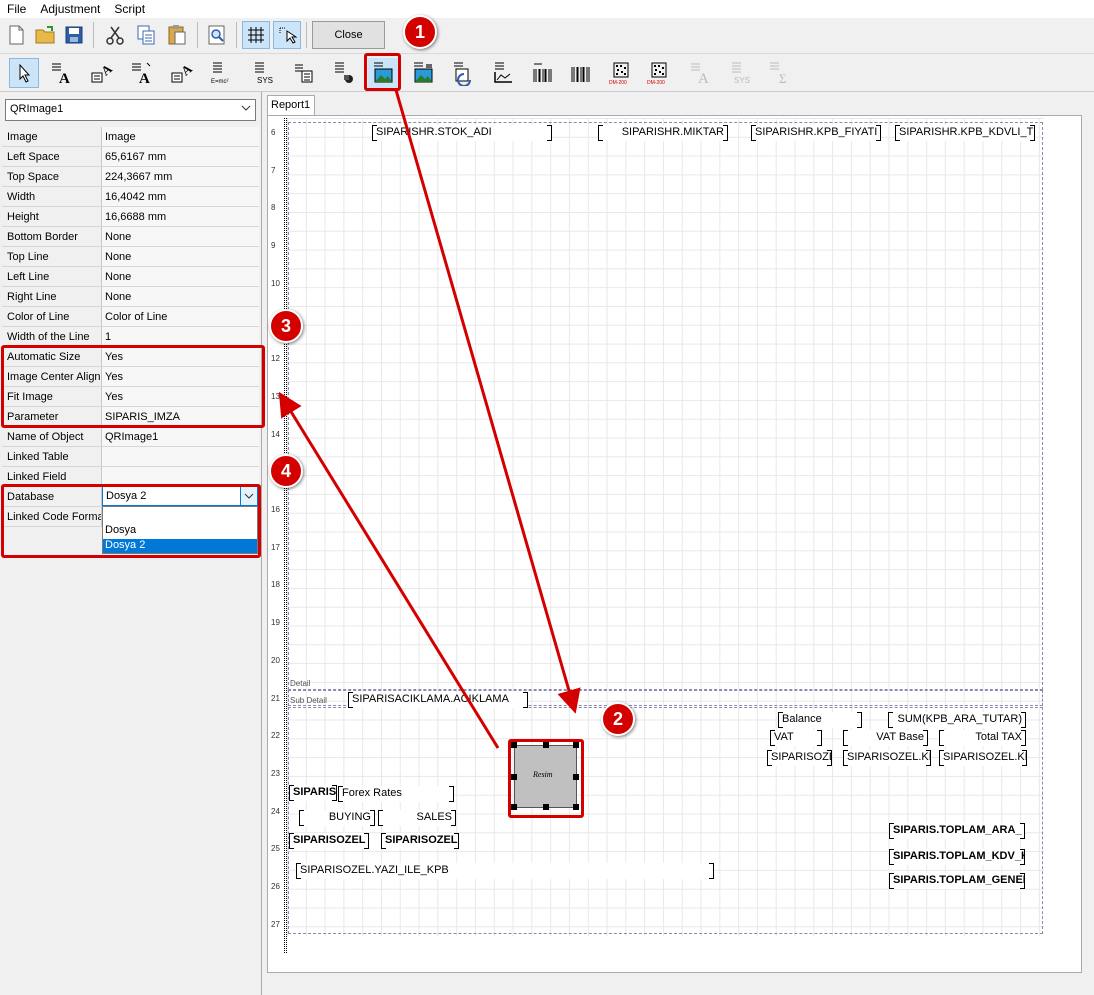 The height and width of the screenshot is (995, 1094). I want to click on report-field-balance: Balance, so click(820, 720).